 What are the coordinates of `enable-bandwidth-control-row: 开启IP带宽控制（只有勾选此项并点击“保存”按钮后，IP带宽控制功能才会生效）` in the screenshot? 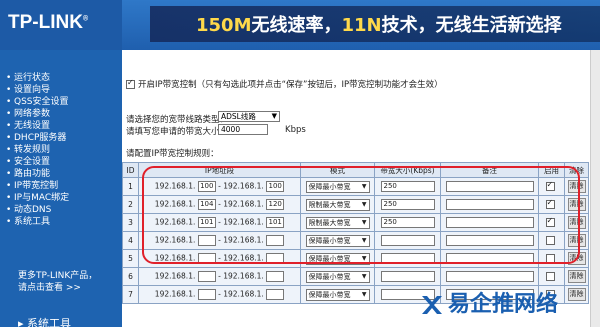 It's located at (284, 84).